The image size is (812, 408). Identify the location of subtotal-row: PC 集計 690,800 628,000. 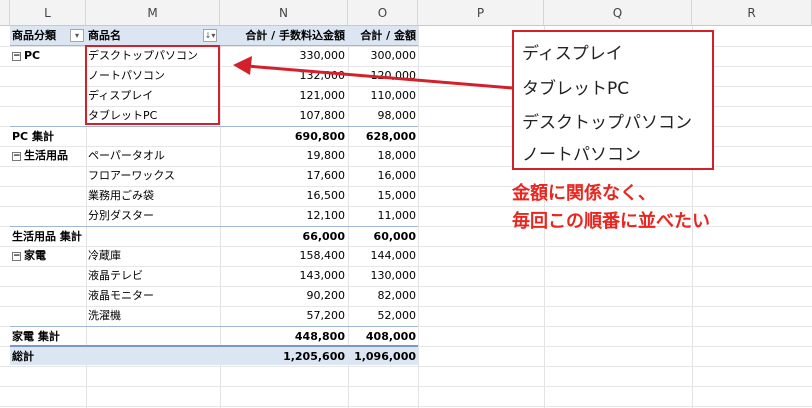
(214, 136).